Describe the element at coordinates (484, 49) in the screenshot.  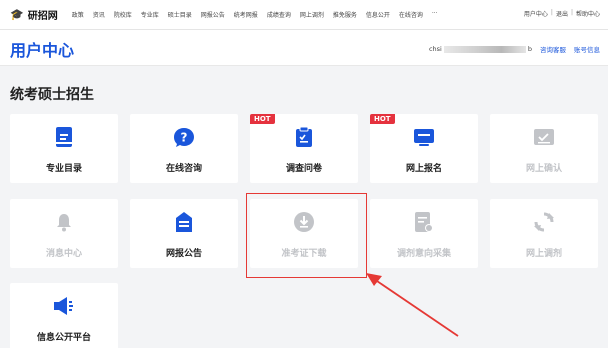
I see `redacted-username` at that location.